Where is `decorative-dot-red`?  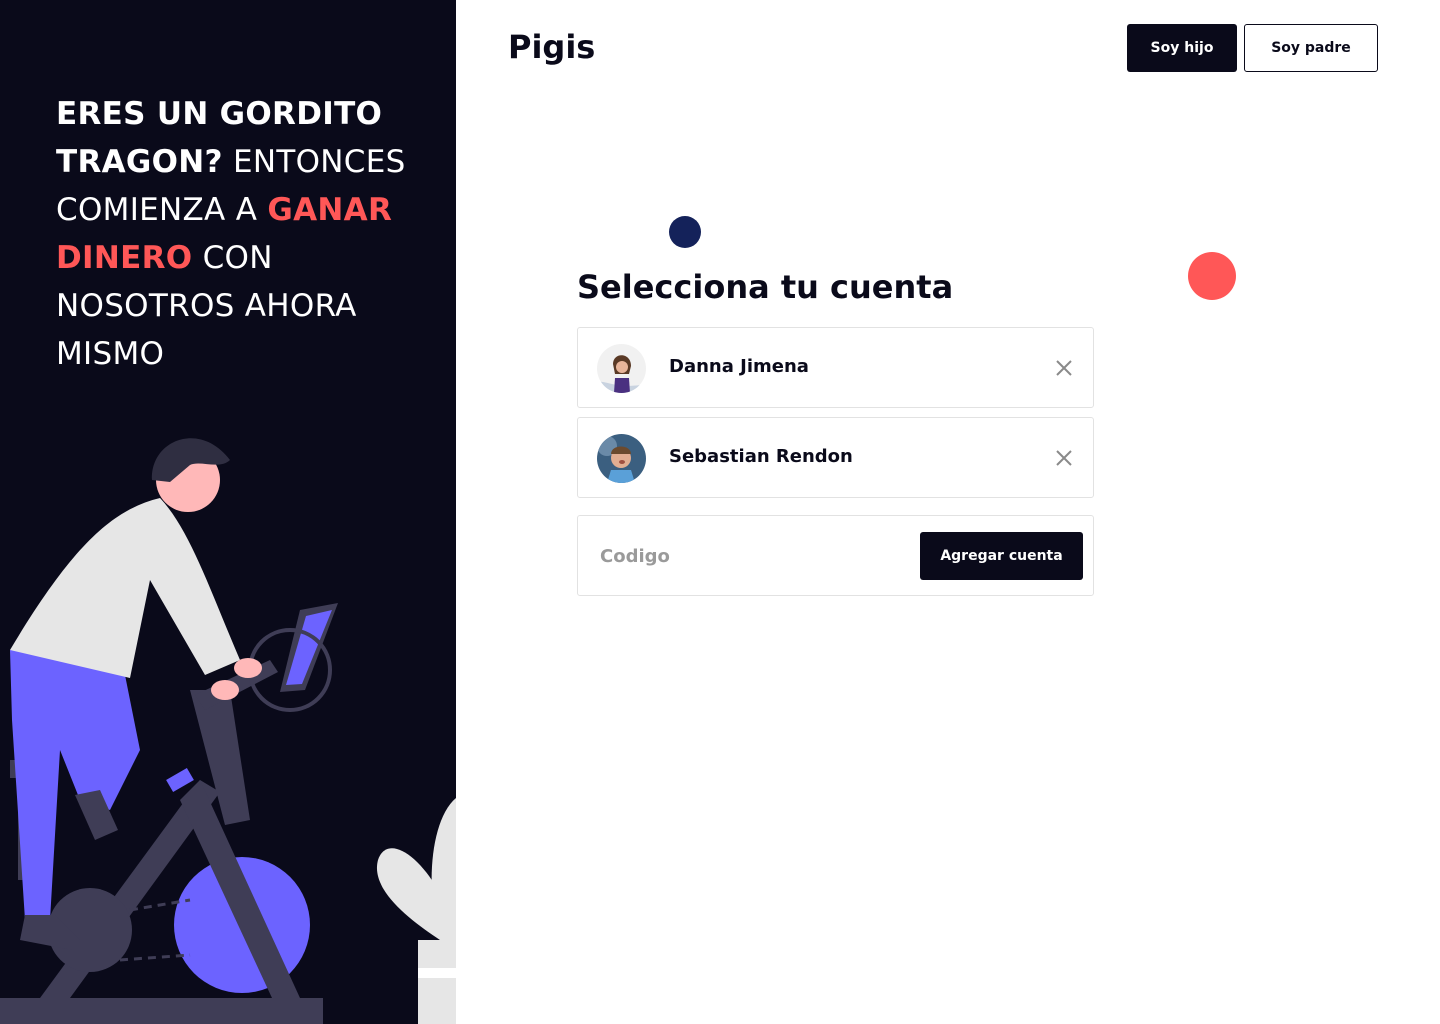 decorative-dot-red is located at coordinates (1212, 276).